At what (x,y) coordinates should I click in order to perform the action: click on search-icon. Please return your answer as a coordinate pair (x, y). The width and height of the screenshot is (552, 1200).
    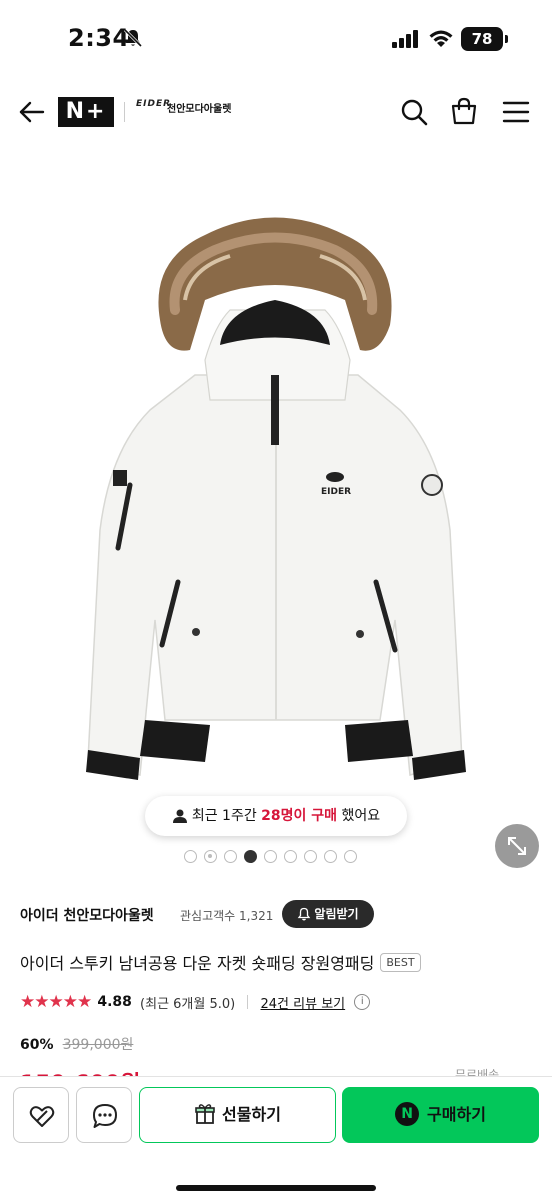
    Looking at the image, I should click on (414, 112).